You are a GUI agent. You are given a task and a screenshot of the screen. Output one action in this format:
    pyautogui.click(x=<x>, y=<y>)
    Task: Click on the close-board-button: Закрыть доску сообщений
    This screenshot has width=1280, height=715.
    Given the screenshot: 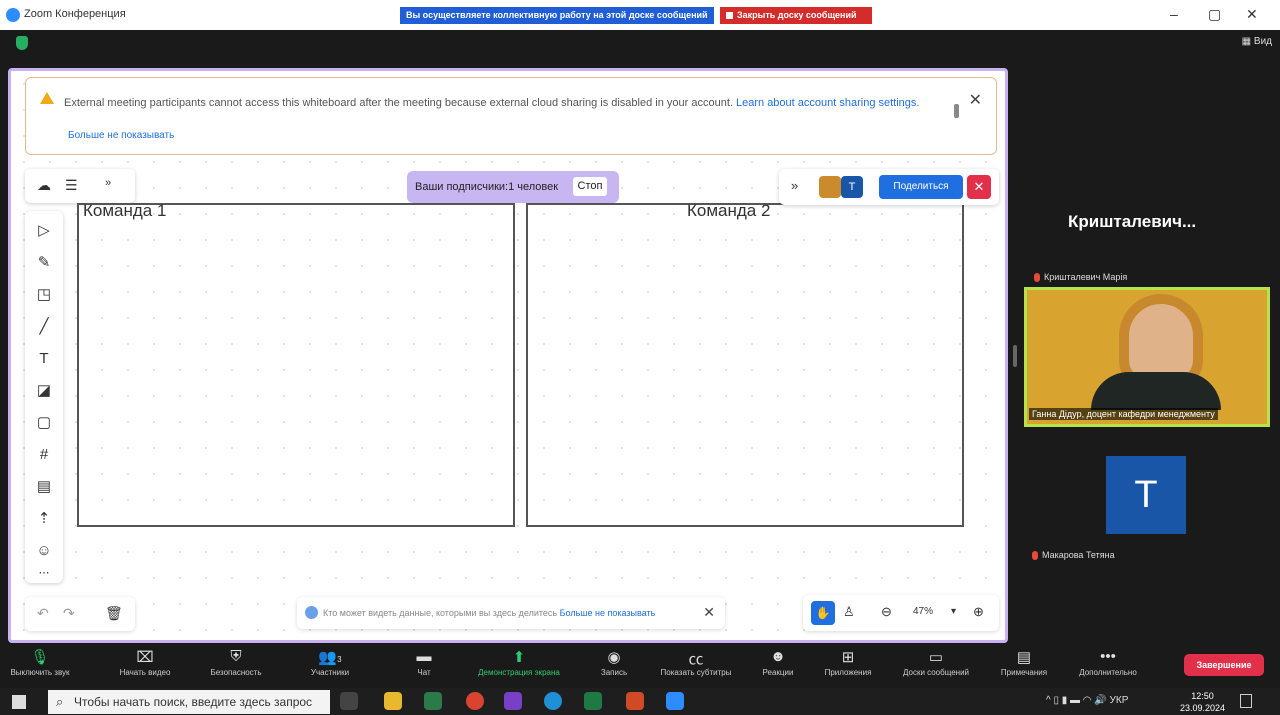 What is the action you would take?
    pyautogui.click(x=796, y=15)
    